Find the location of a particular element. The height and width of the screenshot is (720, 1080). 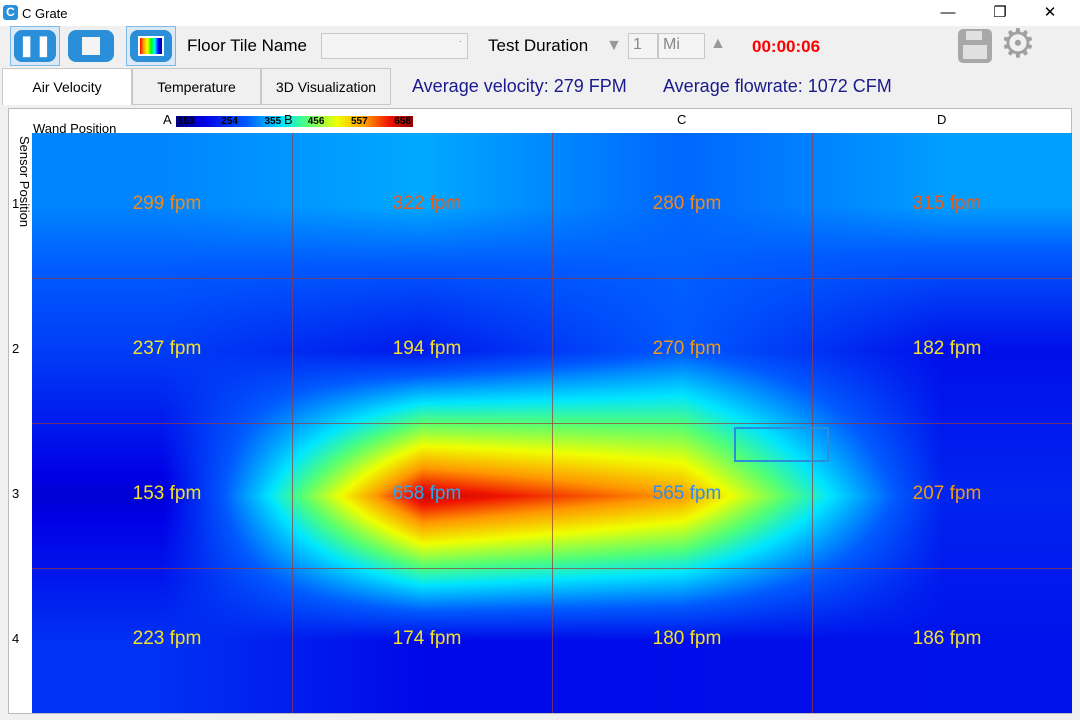

chevron-down-icon: · is located at coordinates (460, 41).